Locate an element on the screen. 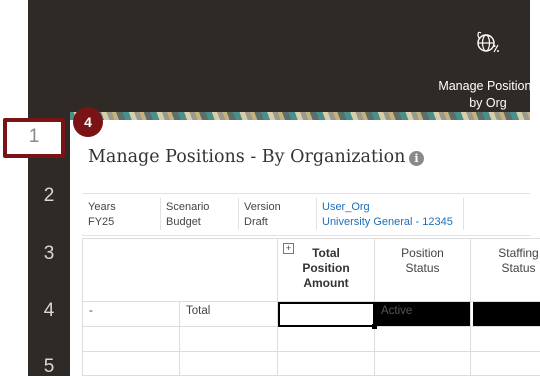 This screenshot has width=540, height=378. col-header-total-position-amount: + Total Position Amount is located at coordinates (326, 270).